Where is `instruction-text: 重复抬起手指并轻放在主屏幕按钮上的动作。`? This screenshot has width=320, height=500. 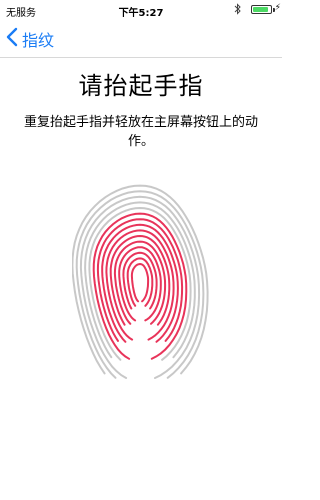
instruction-text: 重复抬起手指并轻放在主屏幕按钮上的动作。 is located at coordinates (140, 132).